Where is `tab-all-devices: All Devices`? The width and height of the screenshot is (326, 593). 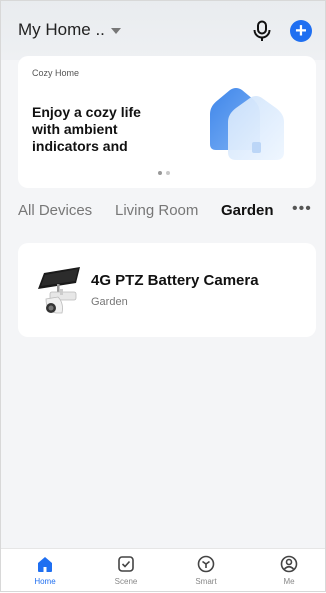 tab-all-devices: All Devices is located at coordinates (55, 210).